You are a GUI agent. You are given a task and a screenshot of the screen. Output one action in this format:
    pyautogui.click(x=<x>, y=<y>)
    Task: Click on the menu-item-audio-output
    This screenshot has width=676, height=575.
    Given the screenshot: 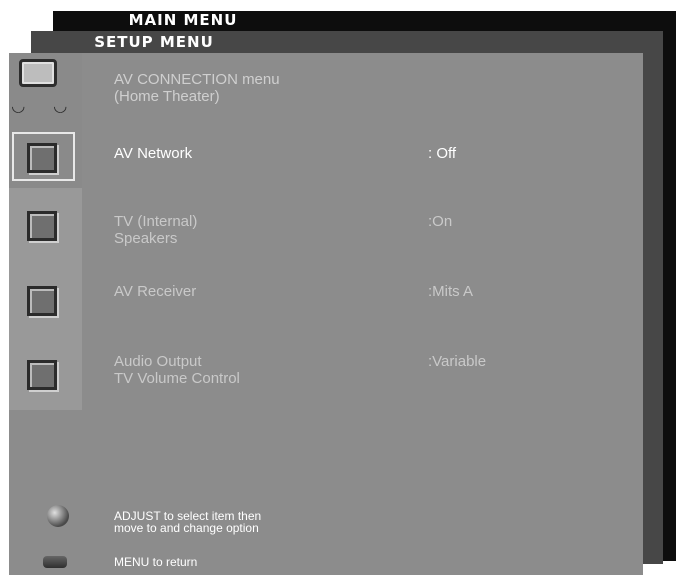 What is the action you would take?
    pyautogui.click(x=45, y=374)
    